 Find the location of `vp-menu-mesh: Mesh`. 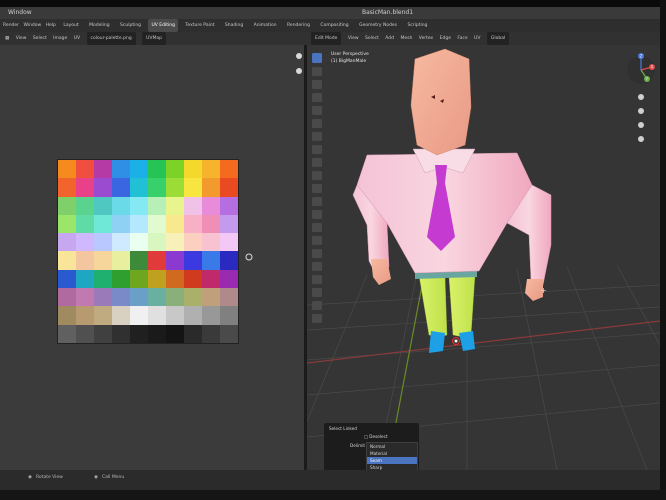

vp-menu-mesh: Mesh is located at coordinates (406, 38).